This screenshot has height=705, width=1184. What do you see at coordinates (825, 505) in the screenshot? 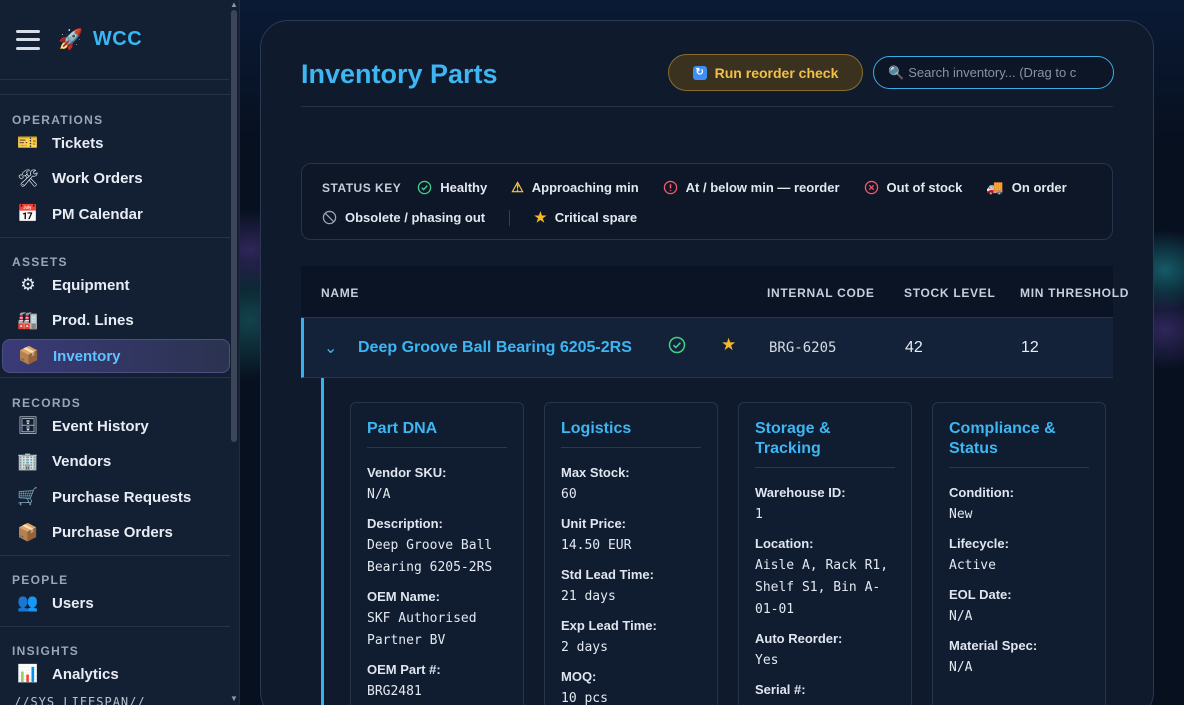
I see `field-warehouse-id: Warehouse ID: 1` at bounding box center [825, 505].